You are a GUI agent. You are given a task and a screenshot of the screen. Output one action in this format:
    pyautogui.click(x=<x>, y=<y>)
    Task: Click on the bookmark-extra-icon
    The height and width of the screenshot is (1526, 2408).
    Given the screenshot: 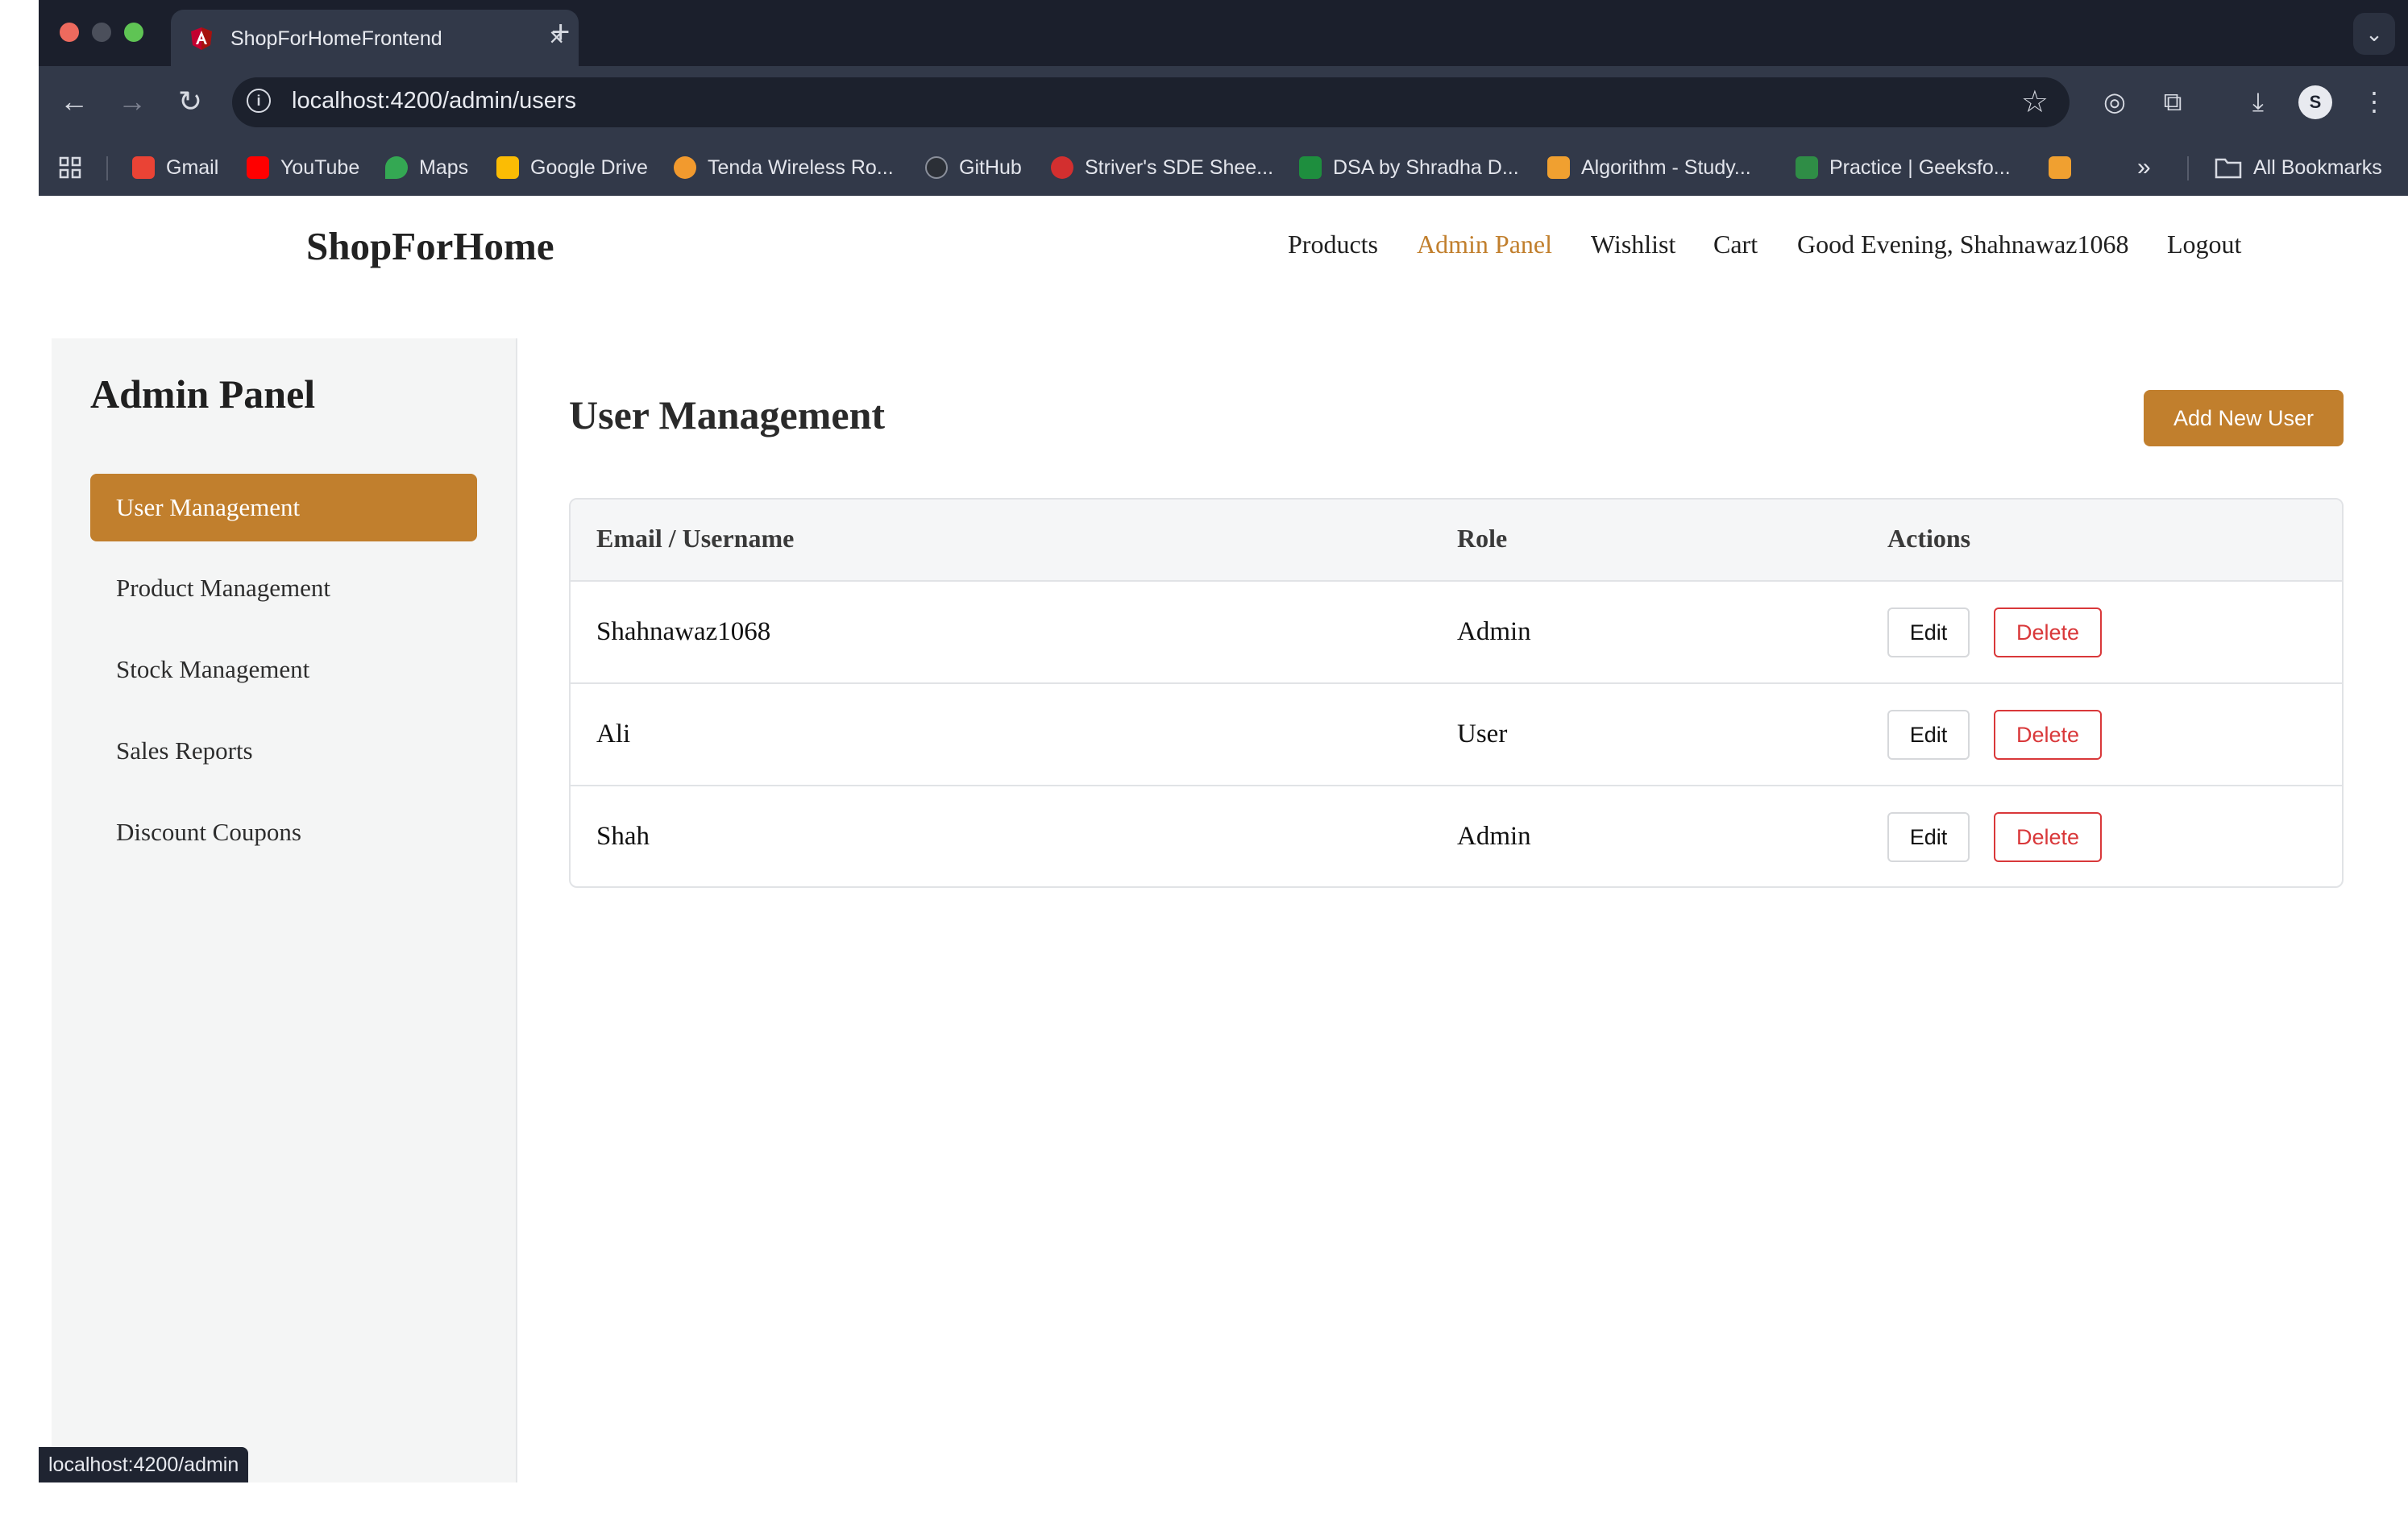 What is the action you would take?
    pyautogui.click(x=2060, y=167)
    